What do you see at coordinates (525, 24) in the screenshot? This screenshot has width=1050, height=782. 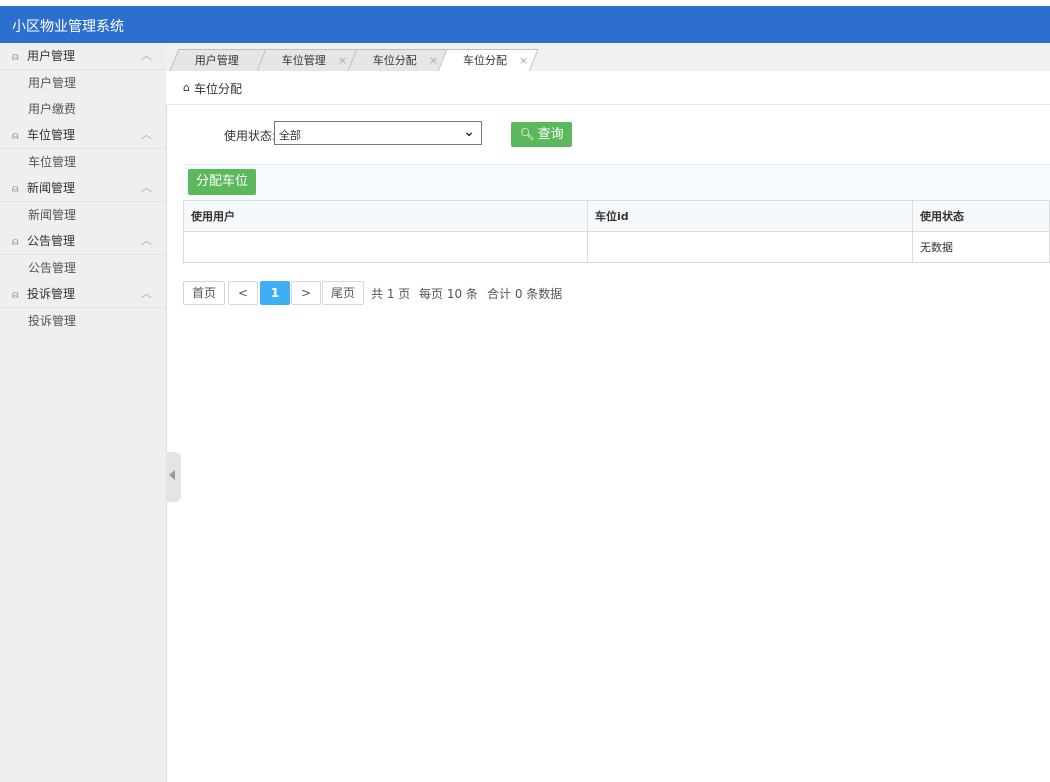 I see `app-header: 小区物业管理系统` at bounding box center [525, 24].